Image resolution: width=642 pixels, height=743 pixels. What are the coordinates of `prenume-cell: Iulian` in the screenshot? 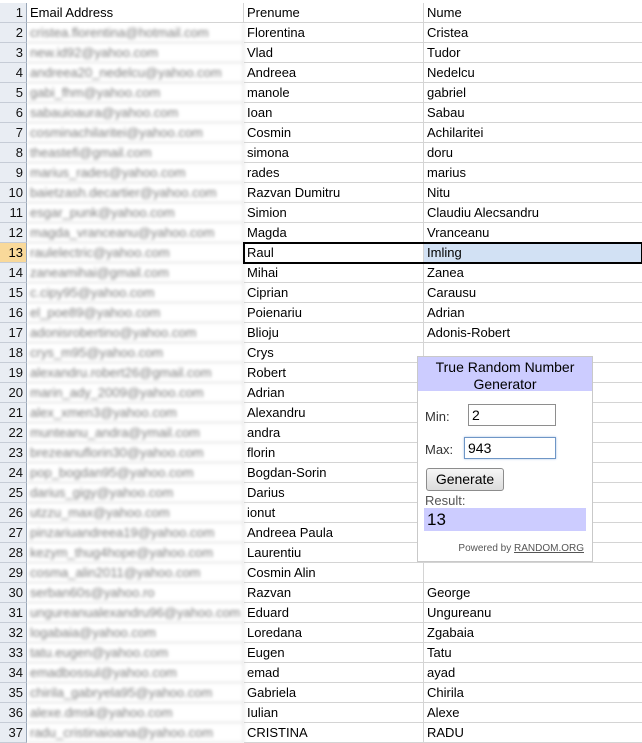 It's located at (334, 713).